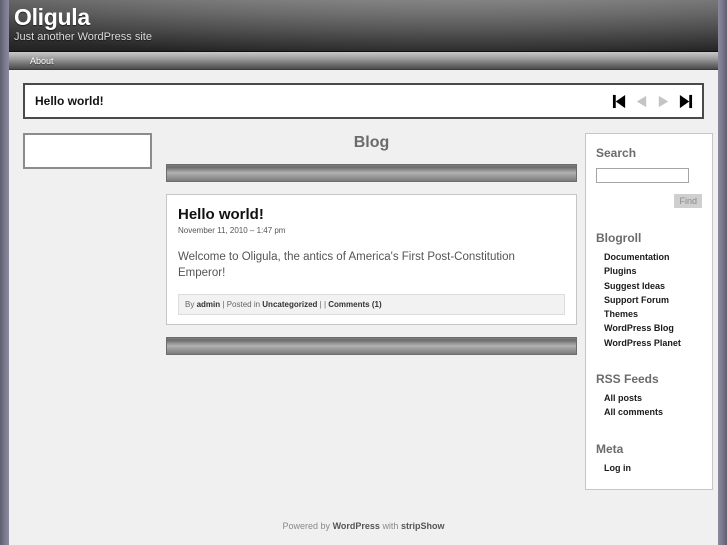  I want to click on list-item: Log in, so click(653, 468).